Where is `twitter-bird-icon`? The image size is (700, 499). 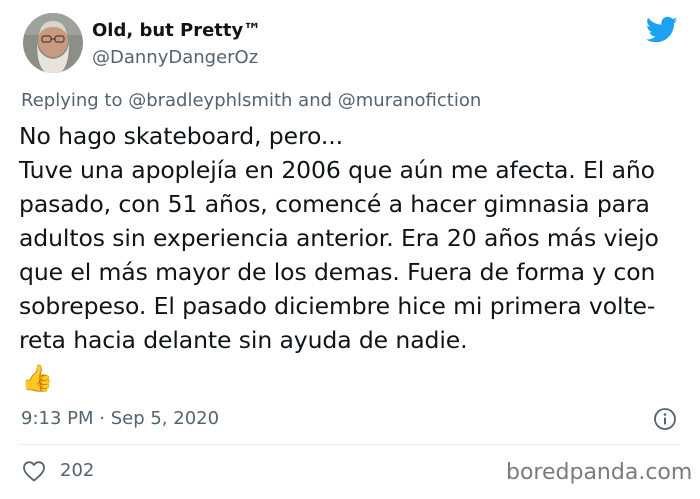
twitter-bird-icon is located at coordinates (662, 30).